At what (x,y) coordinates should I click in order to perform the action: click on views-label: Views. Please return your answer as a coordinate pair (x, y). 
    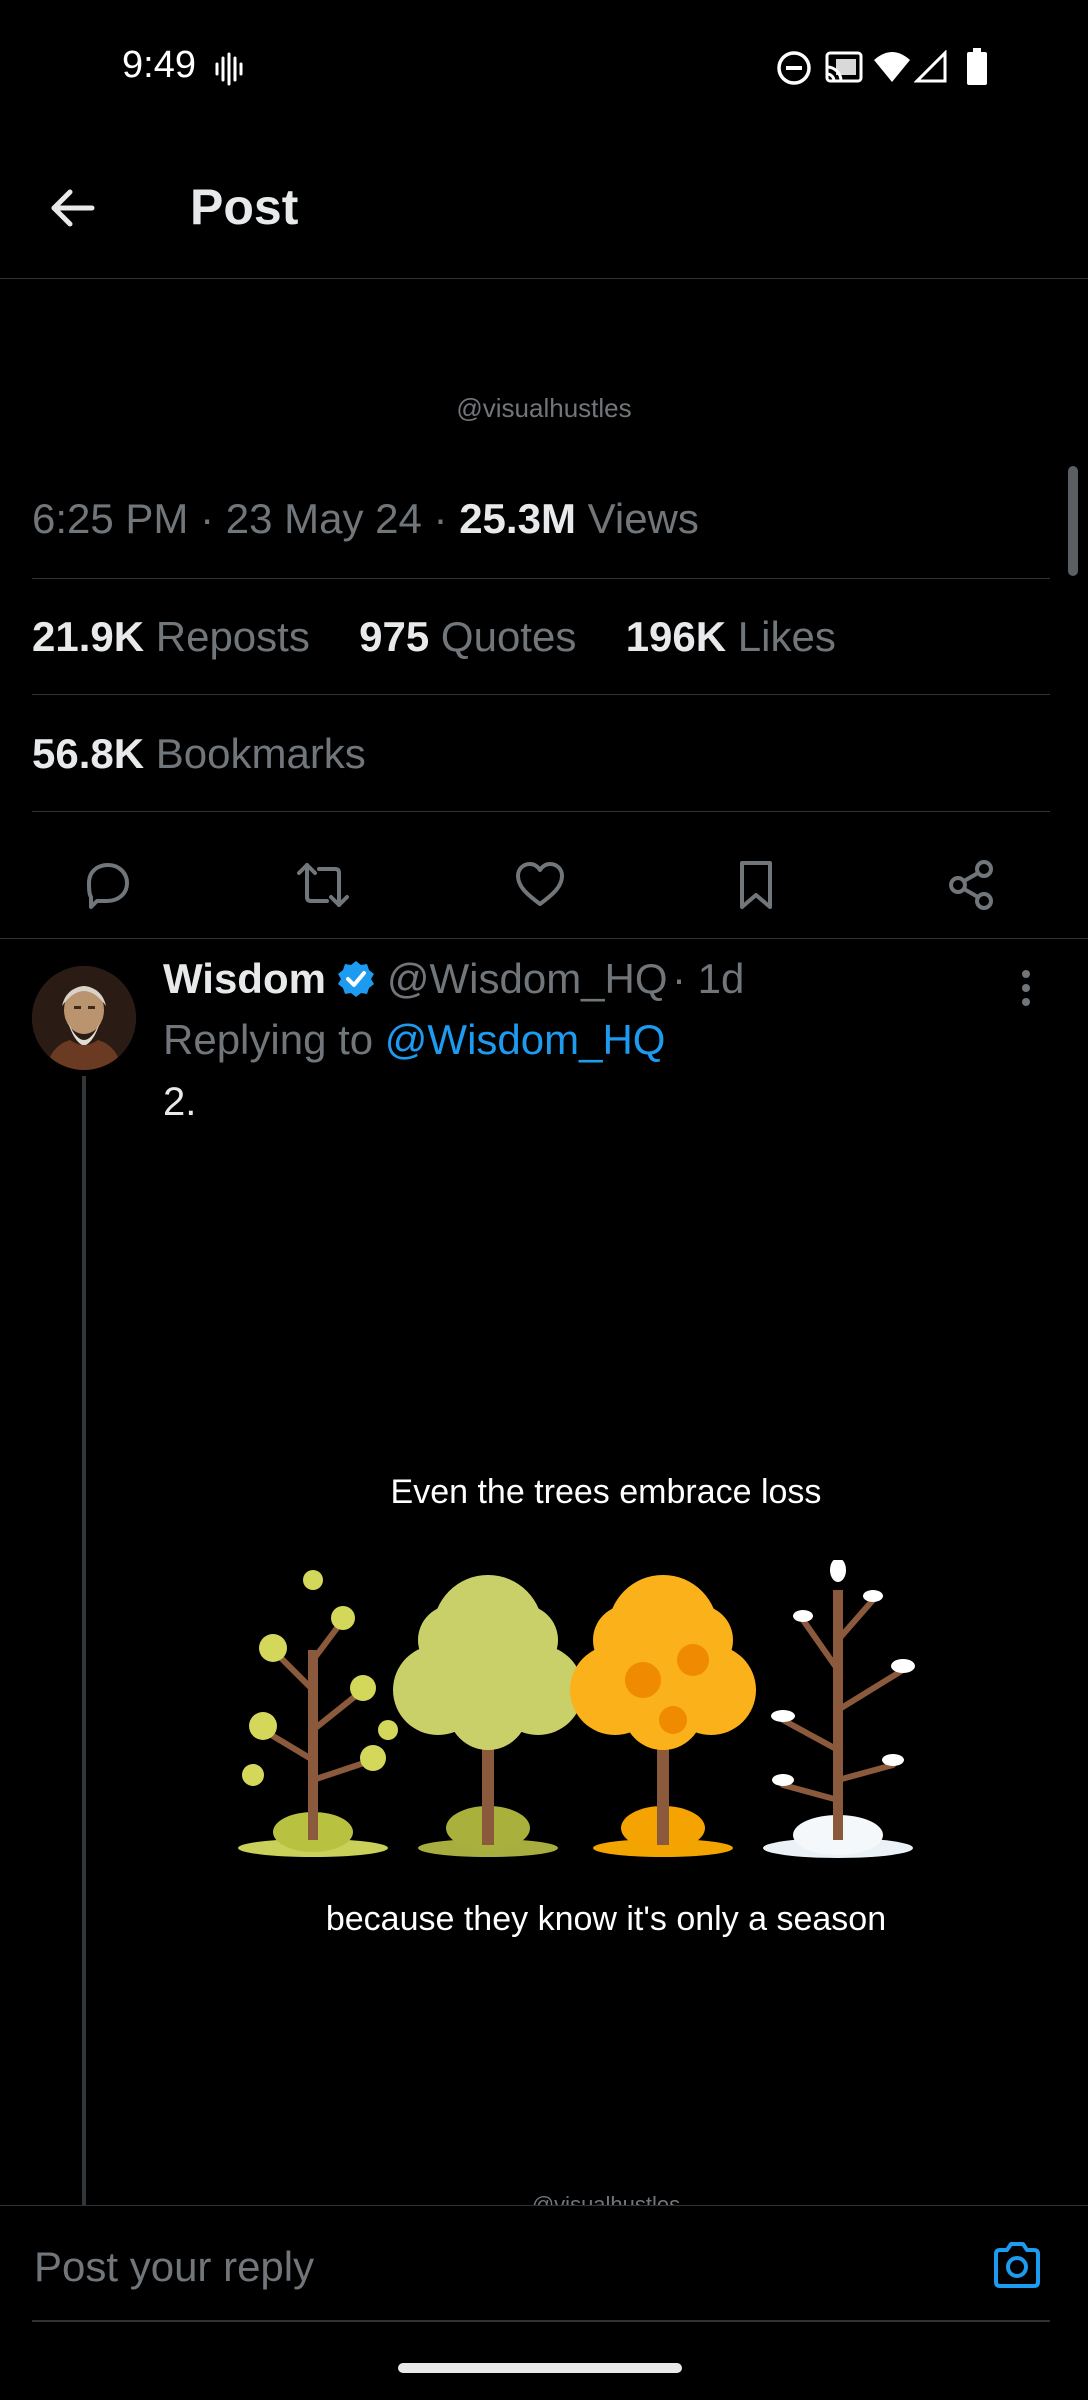
    Looking at the image, I should click on (643, 518).